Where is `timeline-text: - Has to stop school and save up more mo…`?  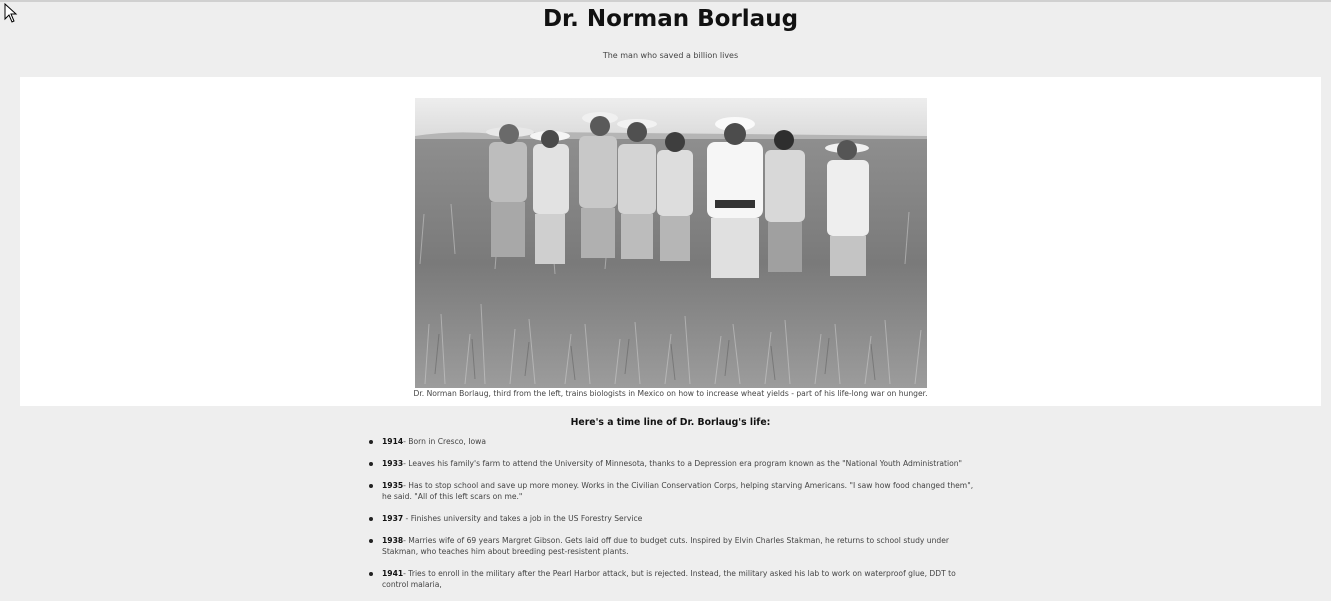 timeline-text: - Has to stop school and save up more mo… is located at coordinates (678, 491).